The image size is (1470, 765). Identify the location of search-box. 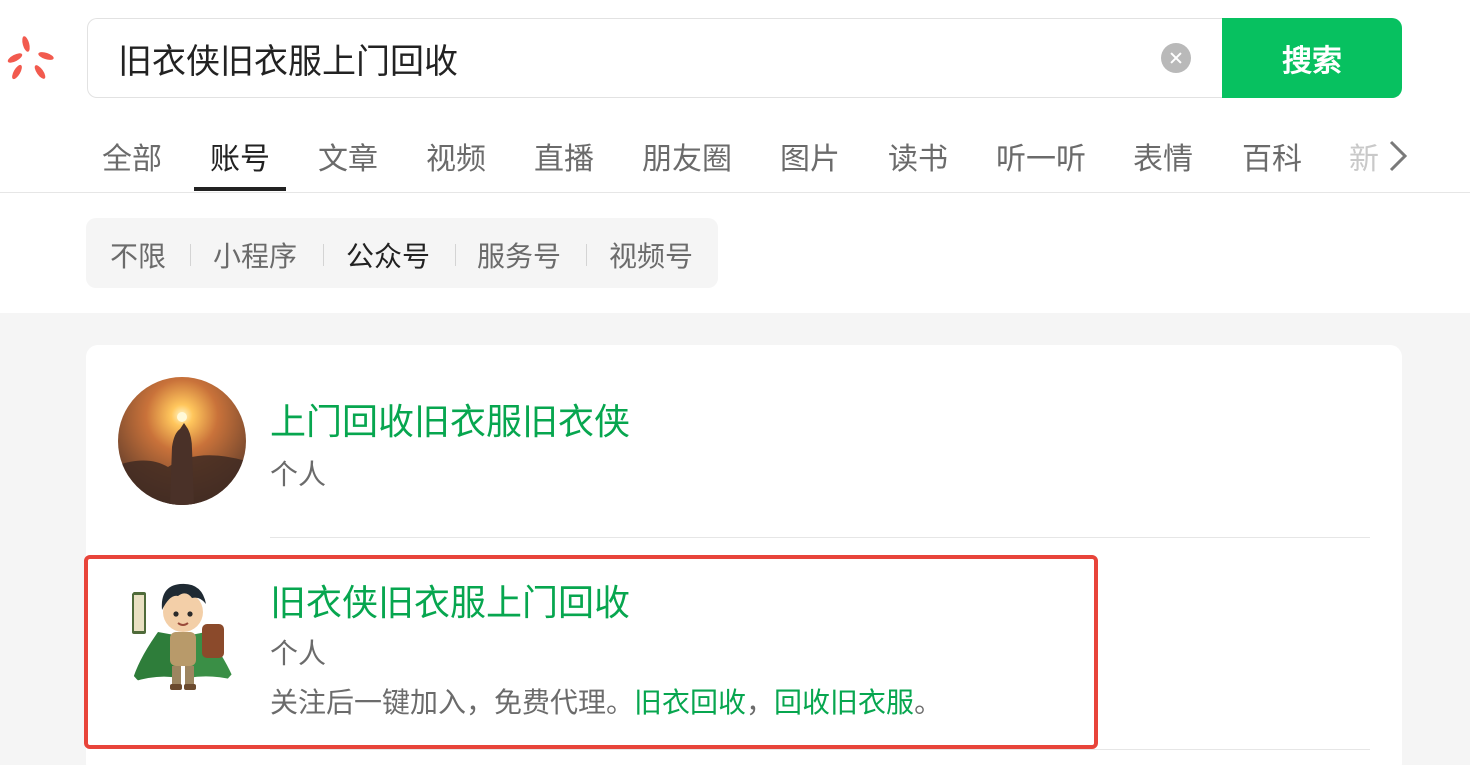
(657, 58).